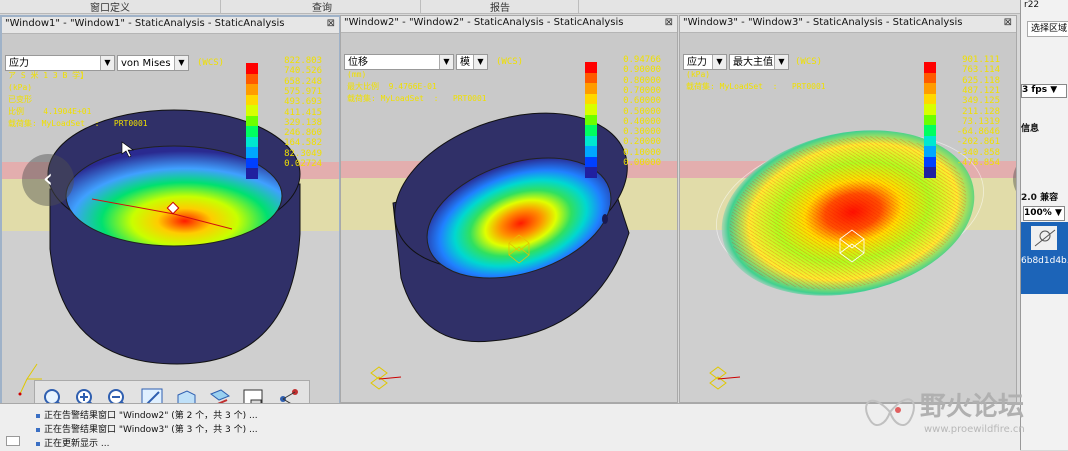 Image resolution: width=1068 pixels, height=451 pixels. I want to click on component-dropdown: 模 ▼, so click(472, 62).